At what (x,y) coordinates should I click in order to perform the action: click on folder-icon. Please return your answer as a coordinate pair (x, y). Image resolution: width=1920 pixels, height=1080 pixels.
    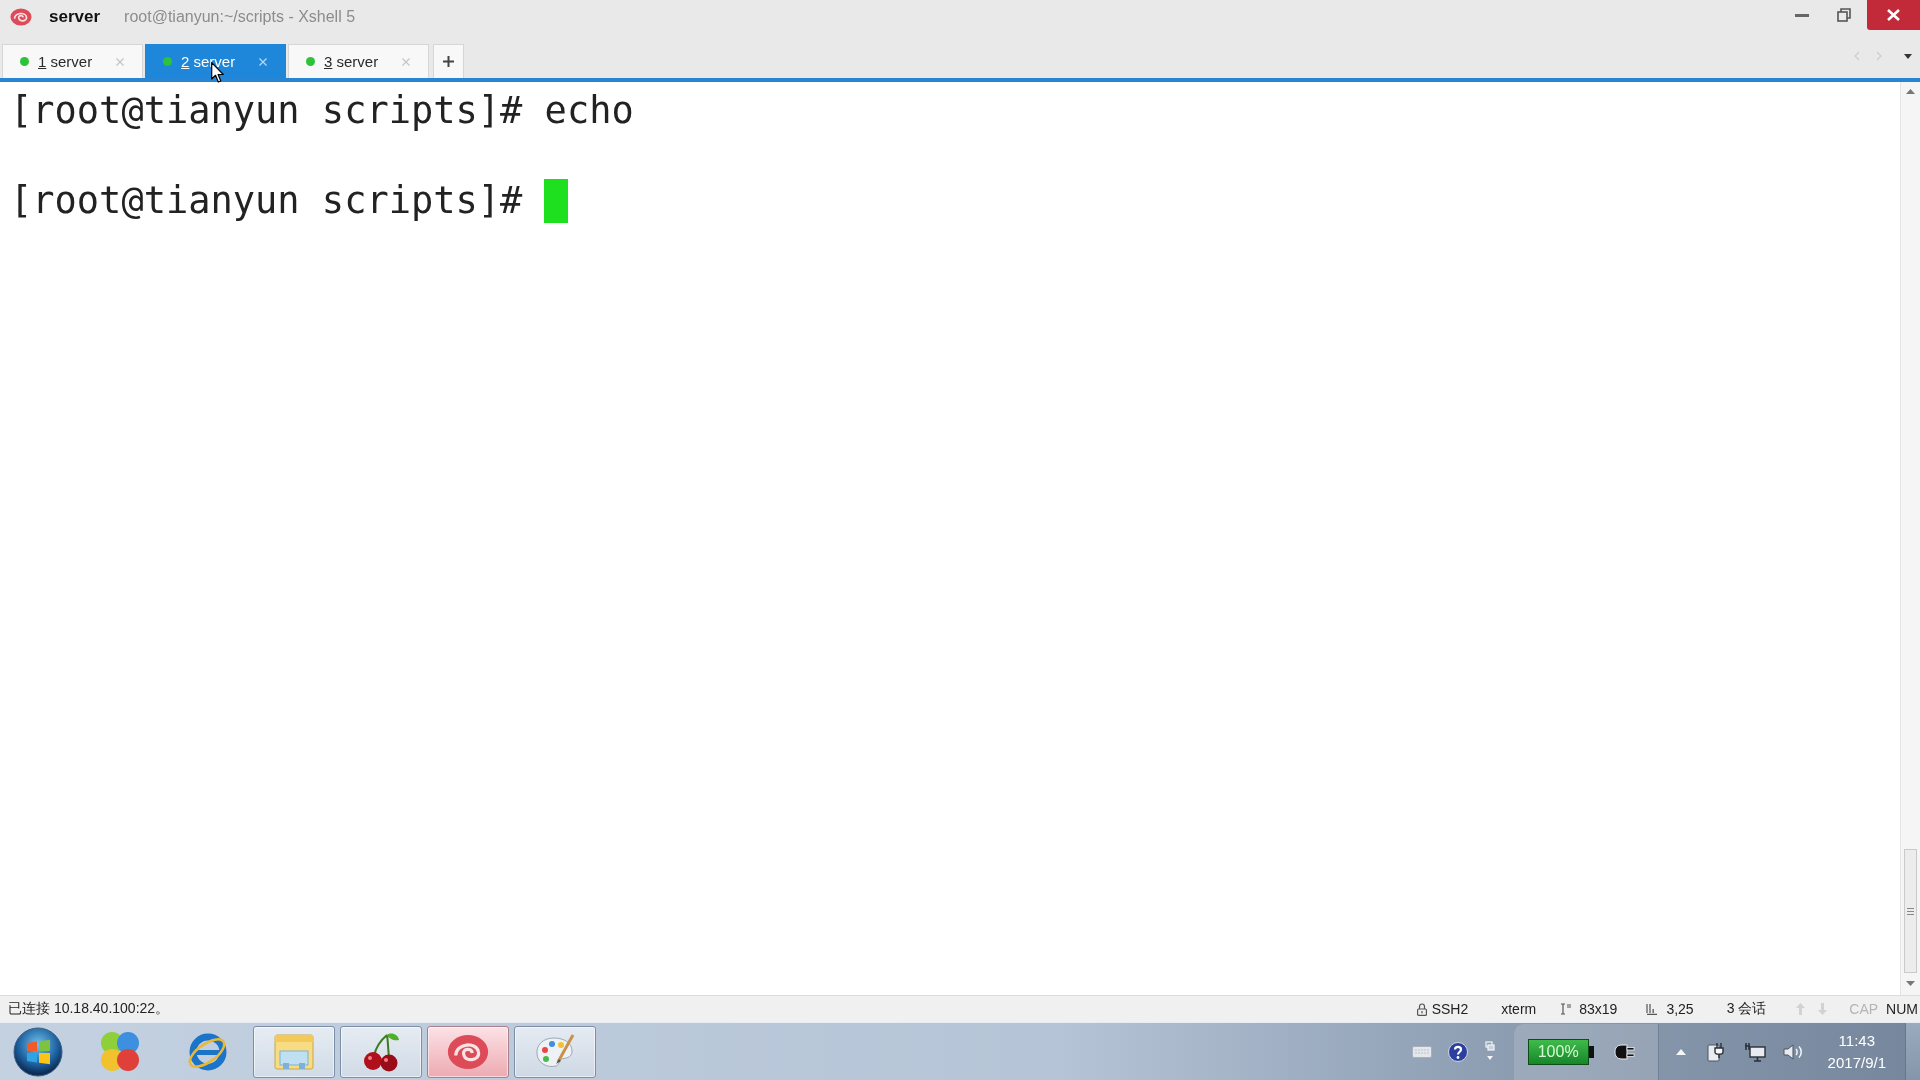
    Looking at the image, I should click on (294, 1051).